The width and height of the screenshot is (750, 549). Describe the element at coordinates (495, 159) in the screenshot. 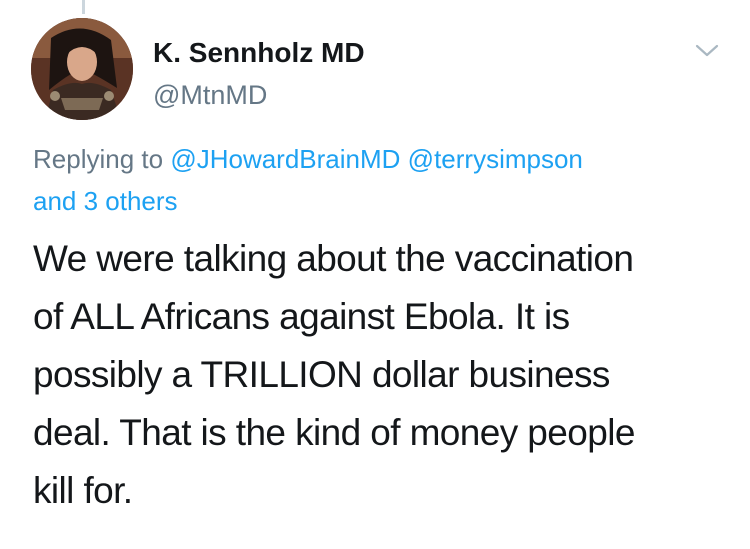

I see `mention-link: @terrysimpson` at that location.